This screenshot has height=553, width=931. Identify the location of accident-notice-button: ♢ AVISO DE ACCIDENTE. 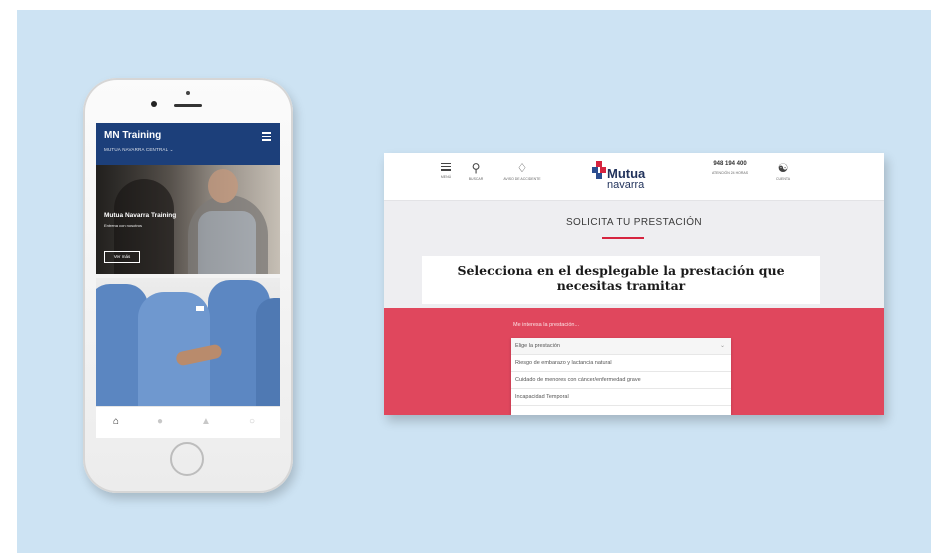
(522, 171).